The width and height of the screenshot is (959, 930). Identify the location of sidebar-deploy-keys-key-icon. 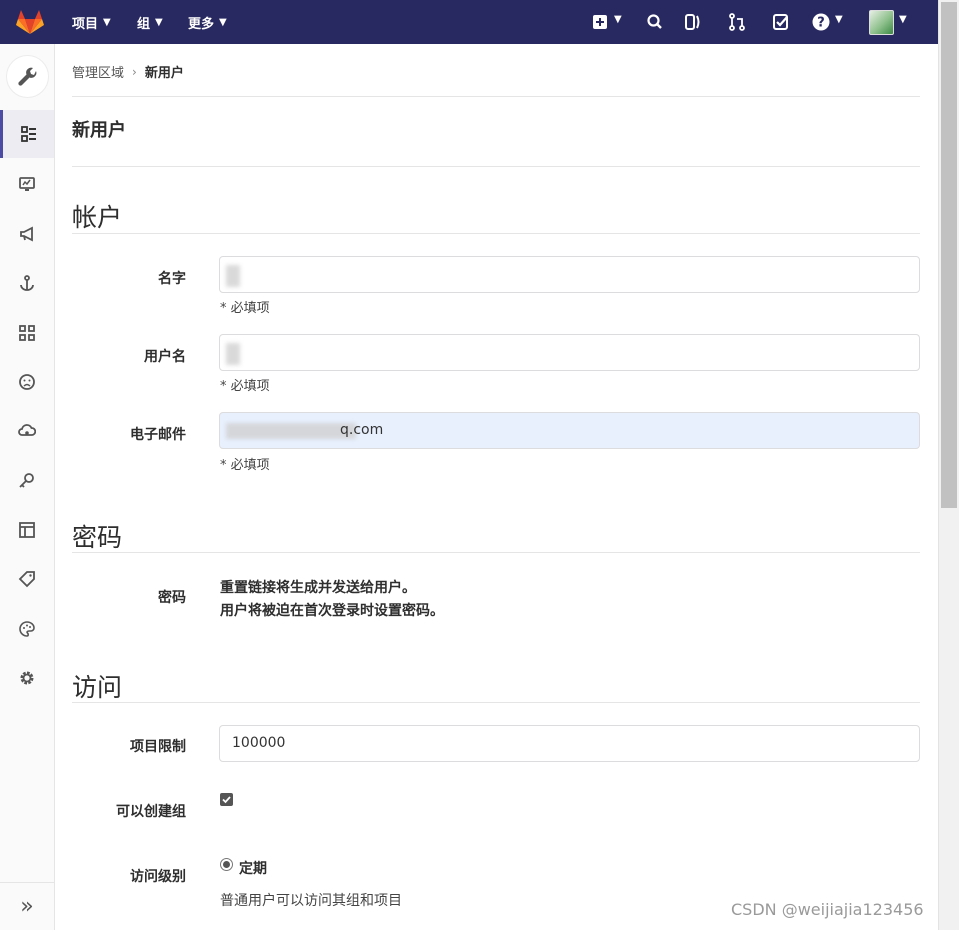
(27, 481).